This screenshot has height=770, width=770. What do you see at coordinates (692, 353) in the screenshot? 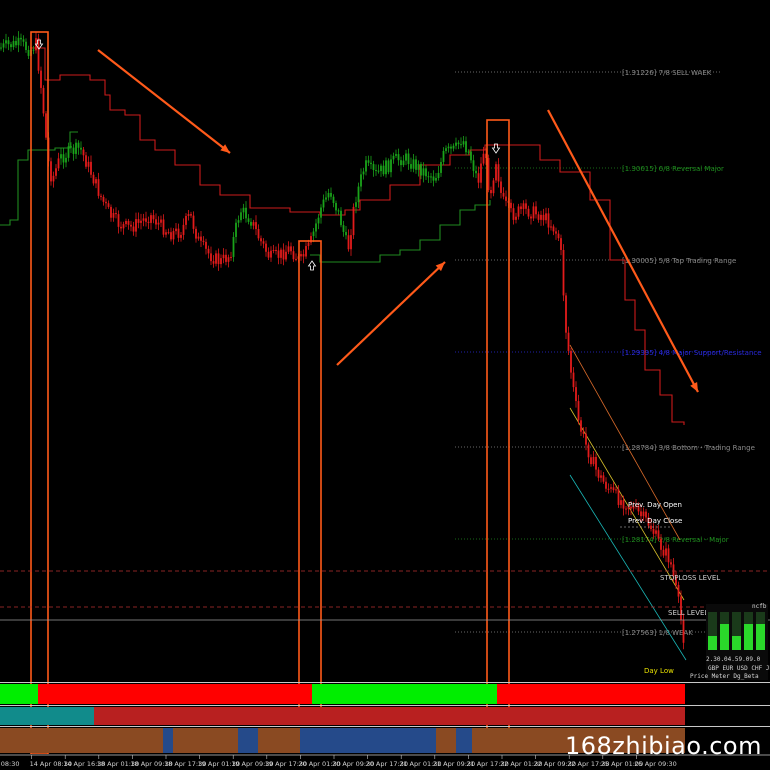
I see `murrey-level-label: [1.29395] 4/8 Major Support/Resistance` at bounding box center [692, 353].